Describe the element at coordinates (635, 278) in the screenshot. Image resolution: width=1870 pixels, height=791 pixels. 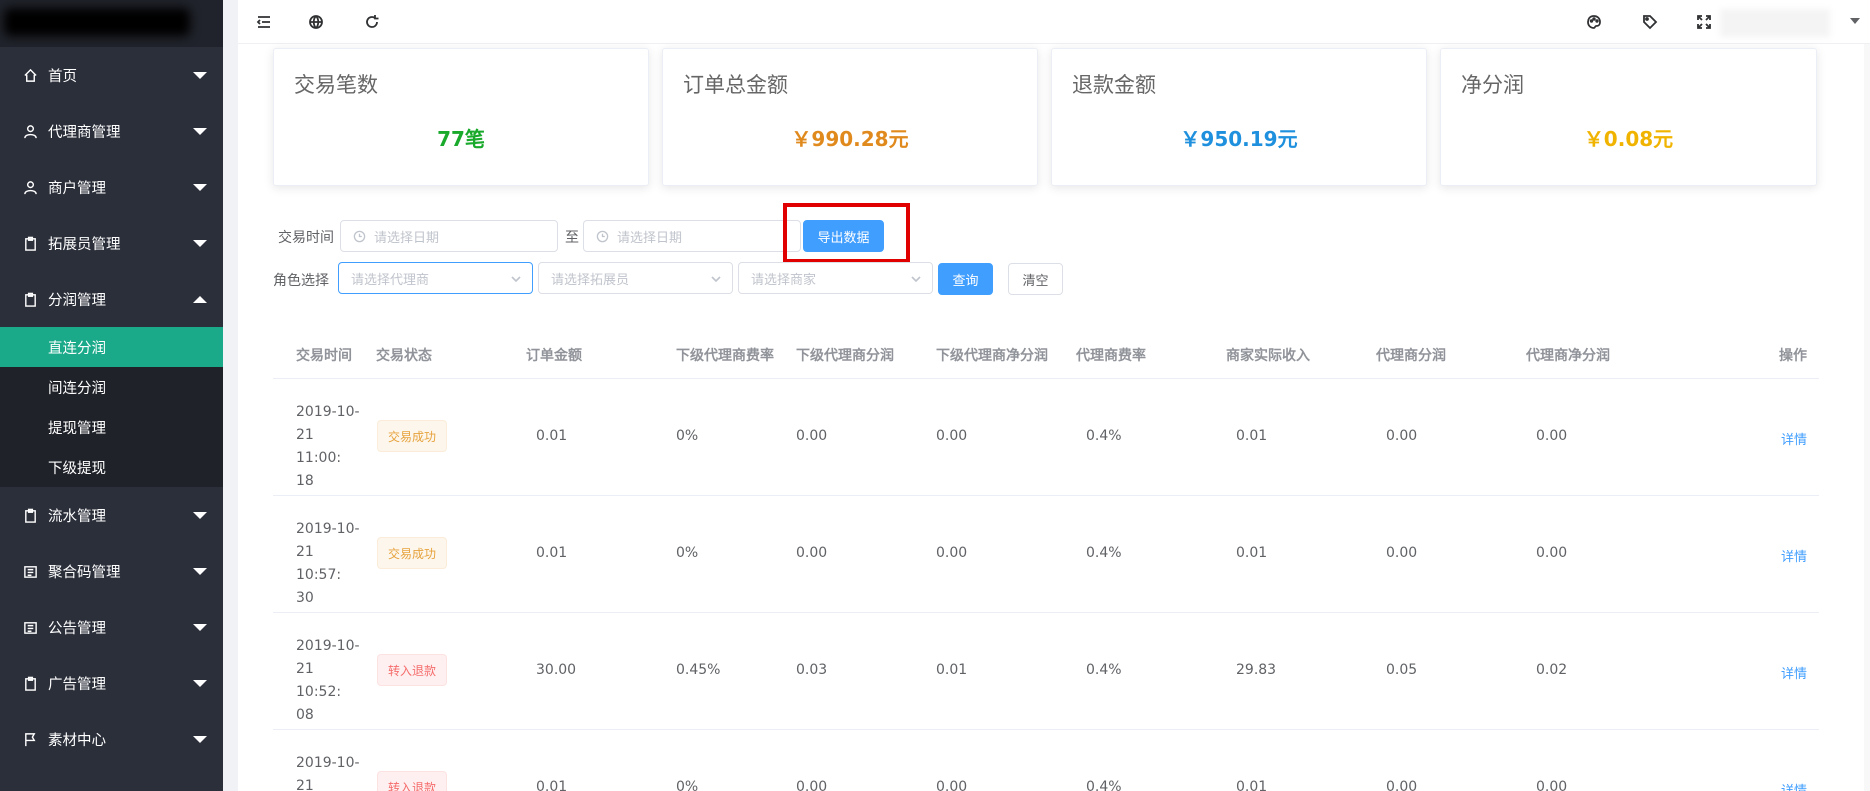
I see `expander-select: 请选择拓展员` at that location.